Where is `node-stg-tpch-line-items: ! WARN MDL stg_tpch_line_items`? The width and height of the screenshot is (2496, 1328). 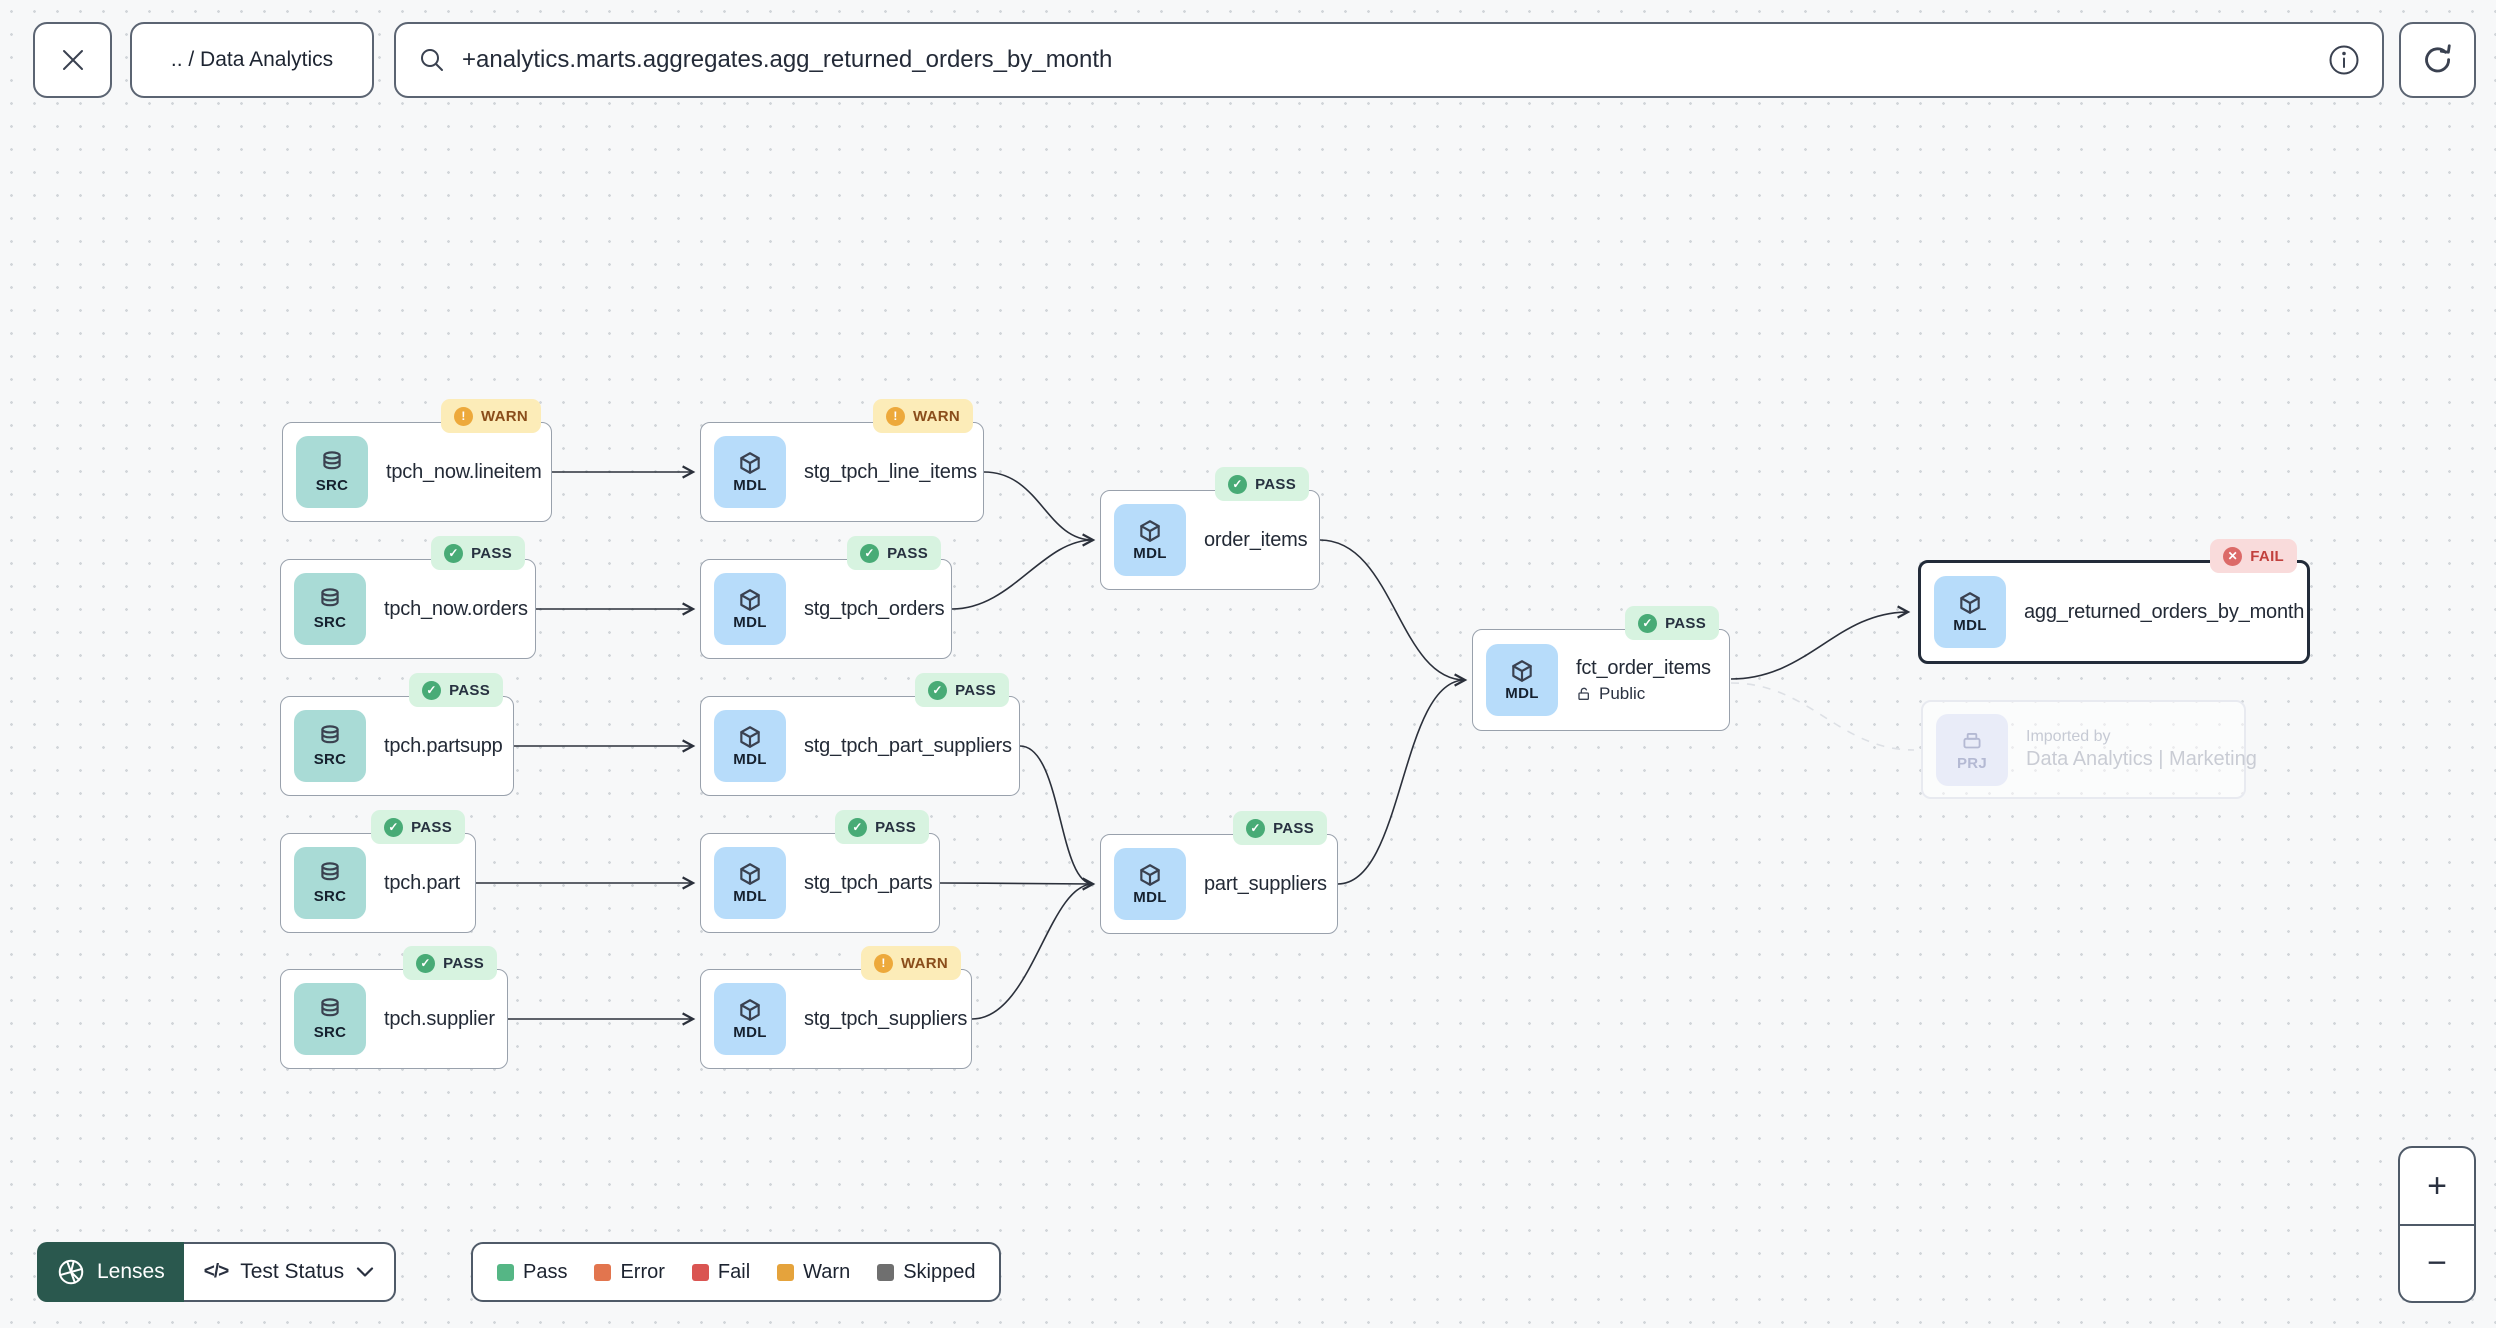 node-stg-tpch-line-items: ! WARN MDL stg_tpch_line_items is located at coordinates (842, 460).